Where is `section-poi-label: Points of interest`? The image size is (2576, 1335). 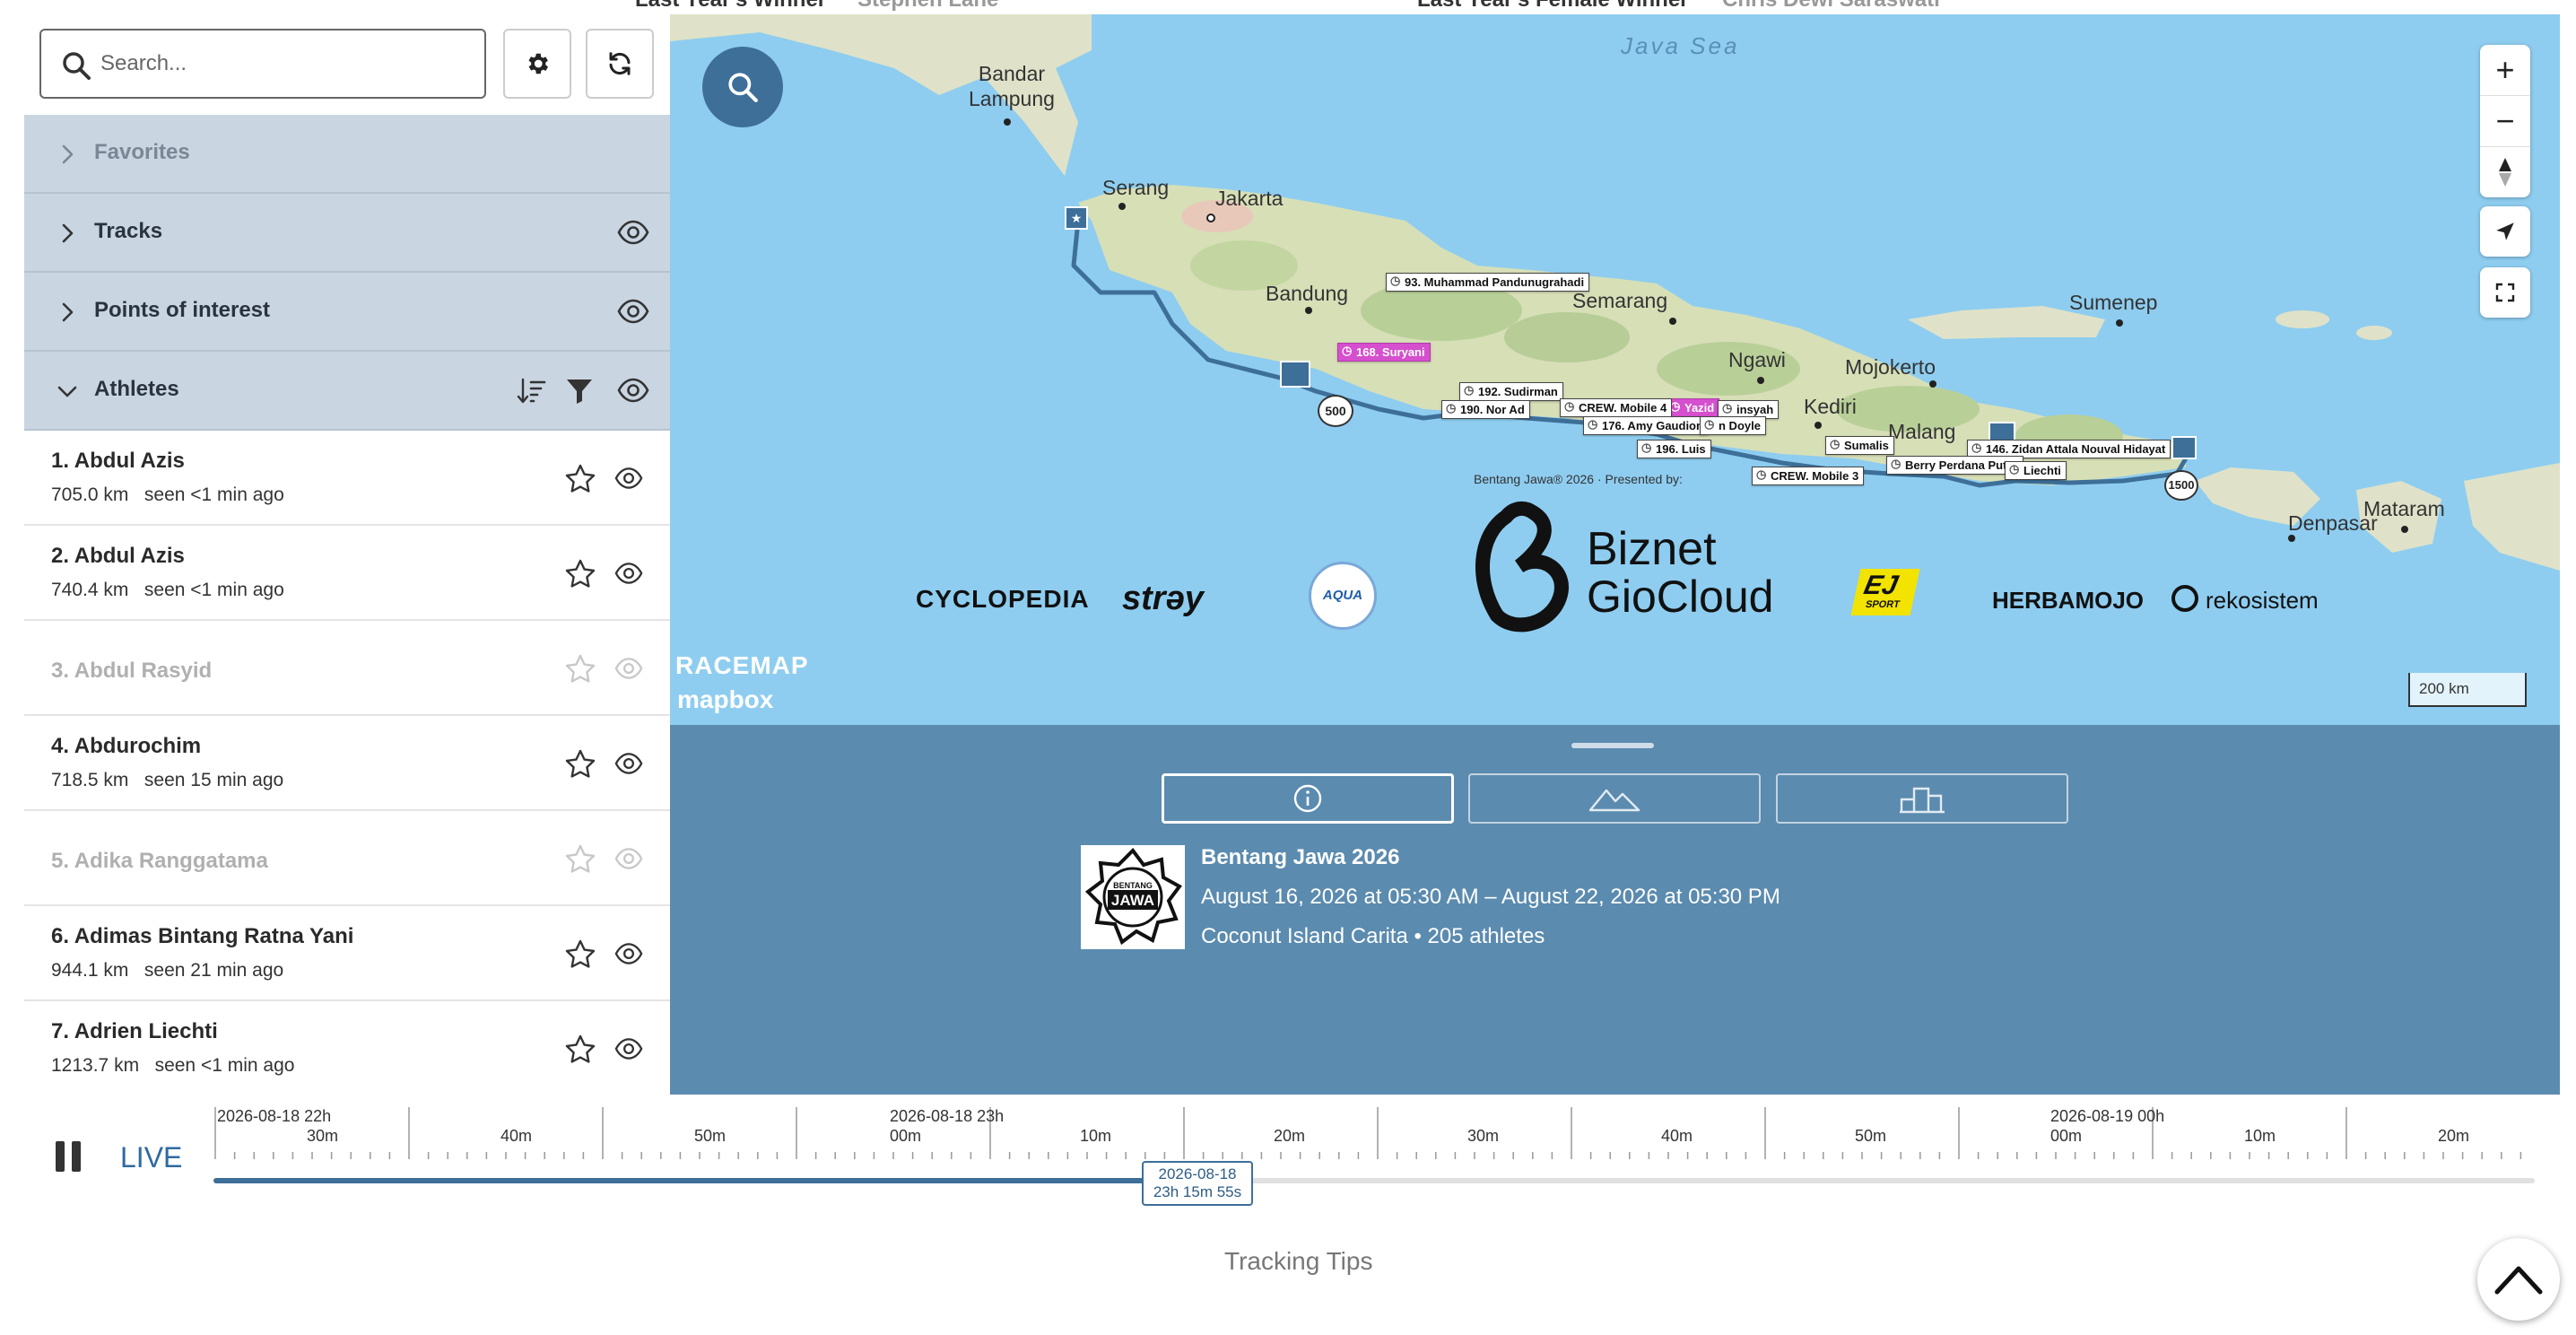 section-poi-label: Points of interest is located at coordinates (182, 310).